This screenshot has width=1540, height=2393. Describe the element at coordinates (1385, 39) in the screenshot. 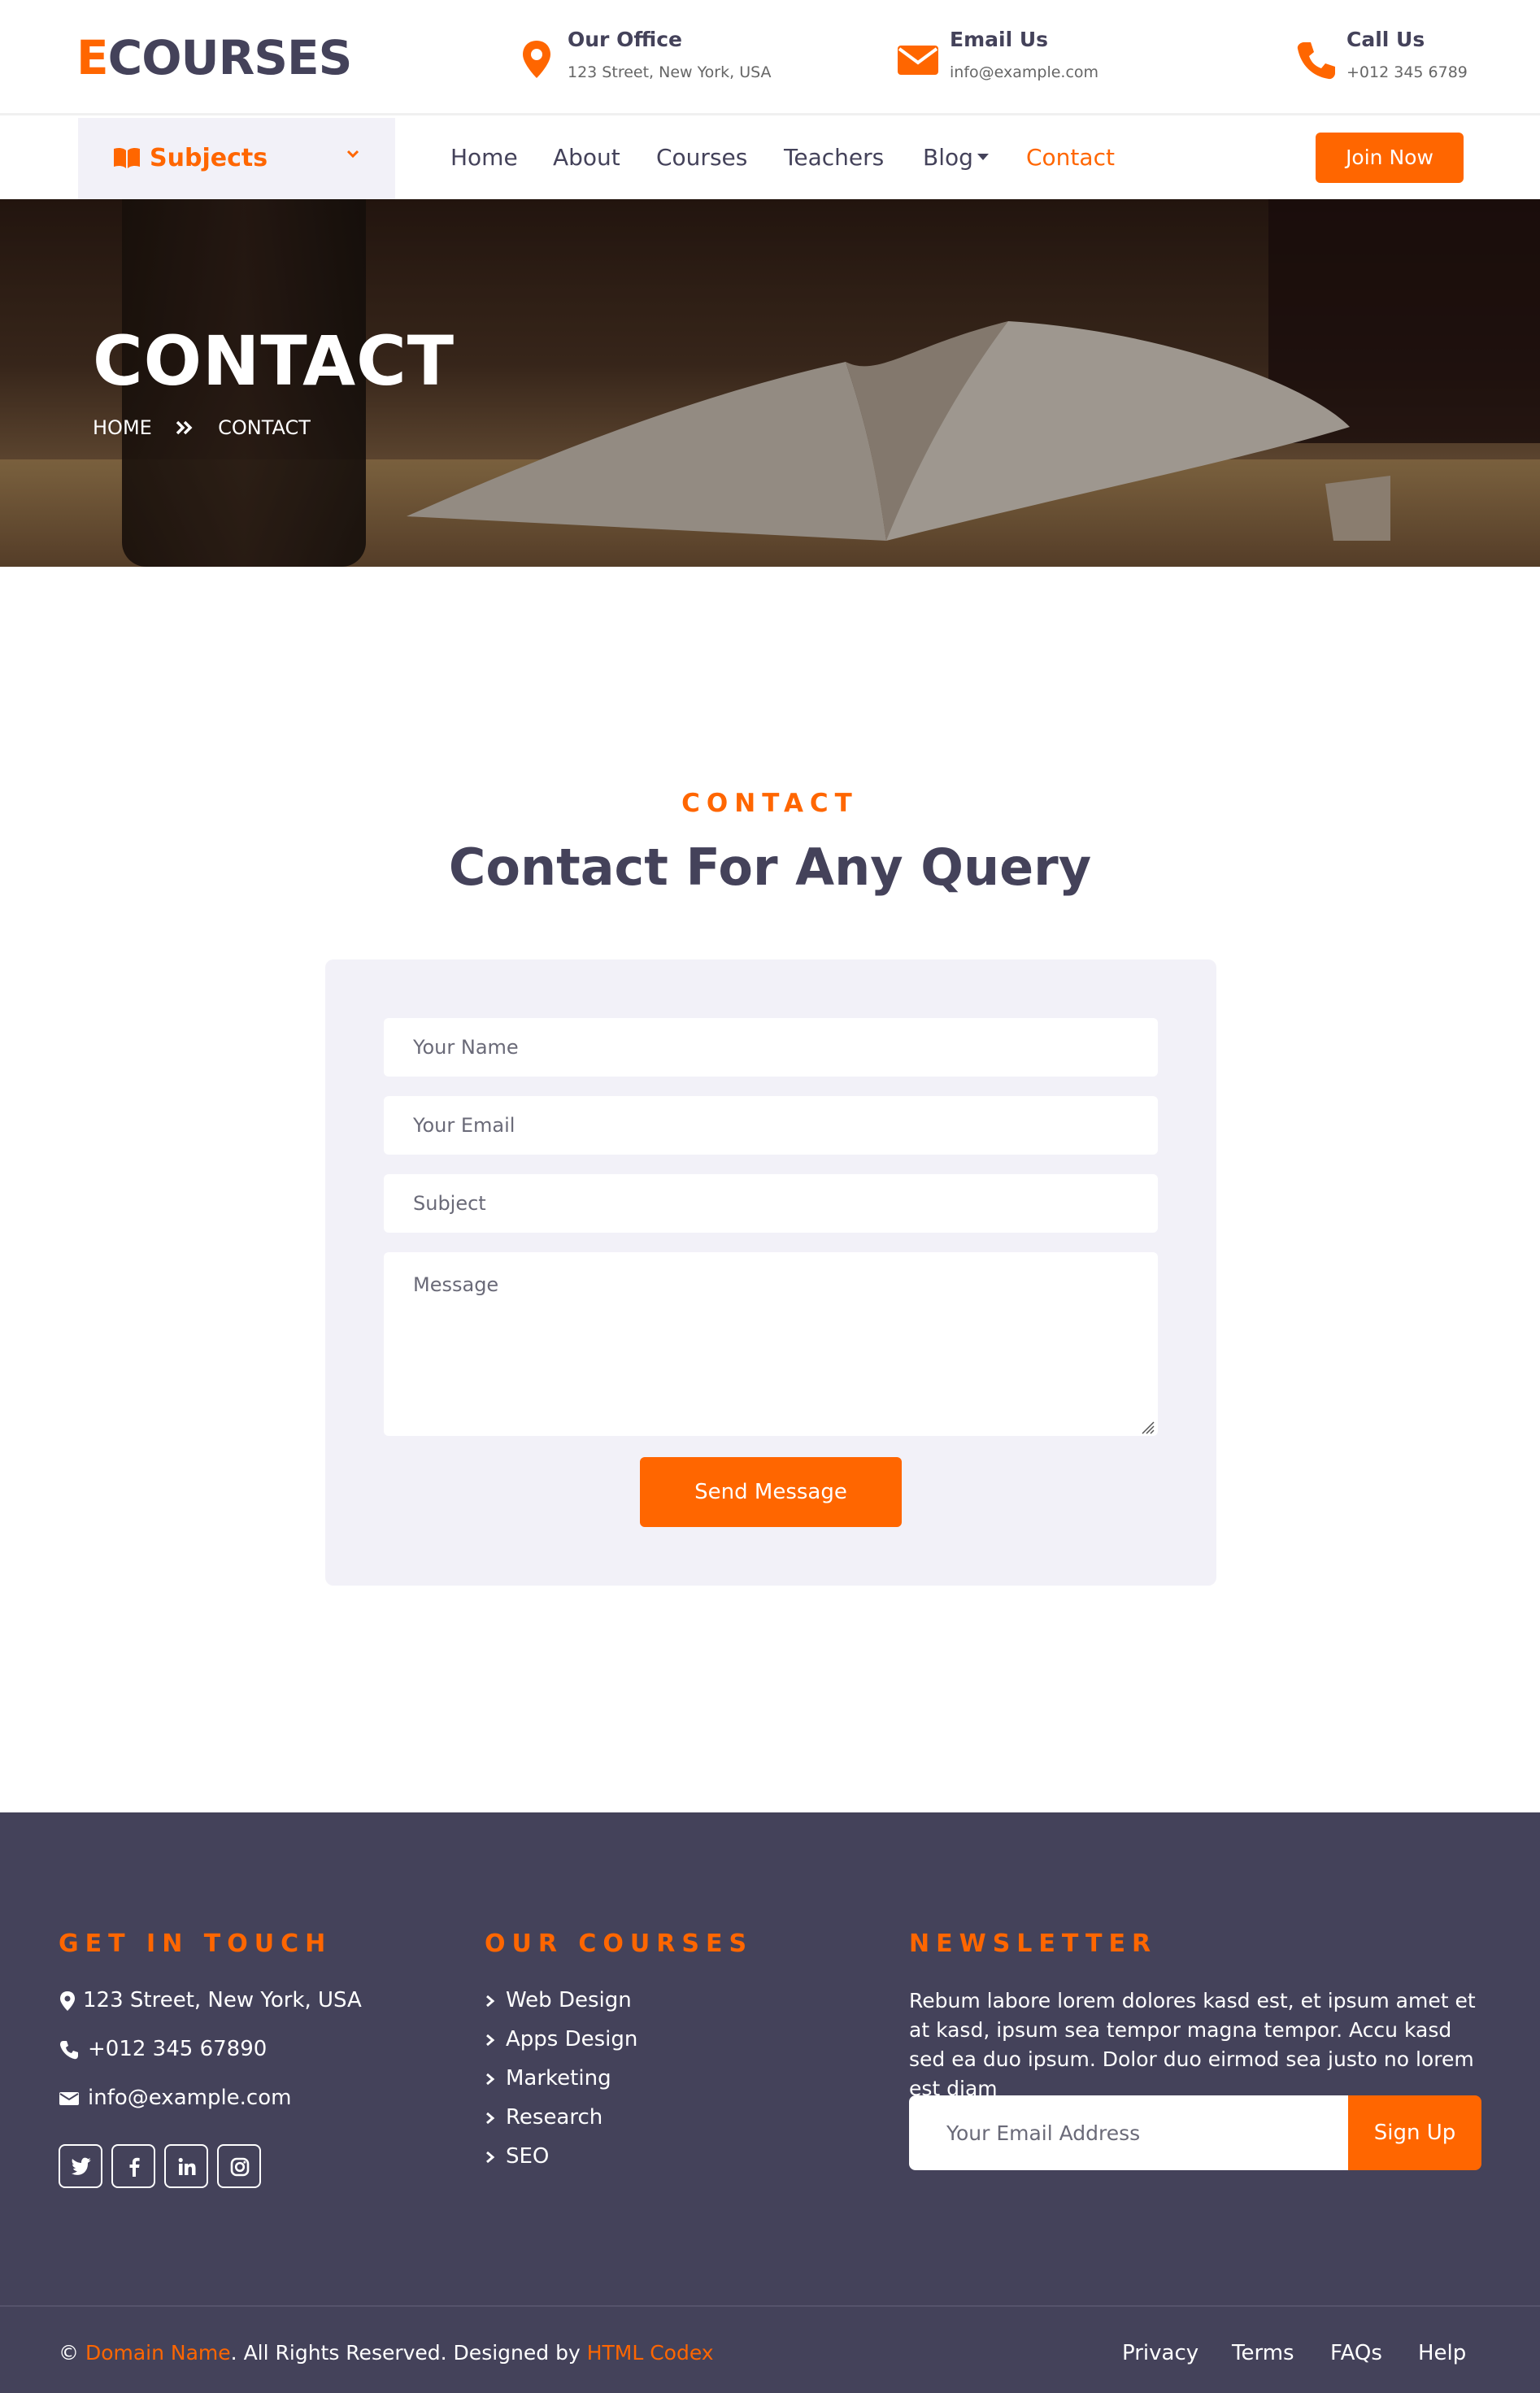

I see `call-title: Call Us` at that location.